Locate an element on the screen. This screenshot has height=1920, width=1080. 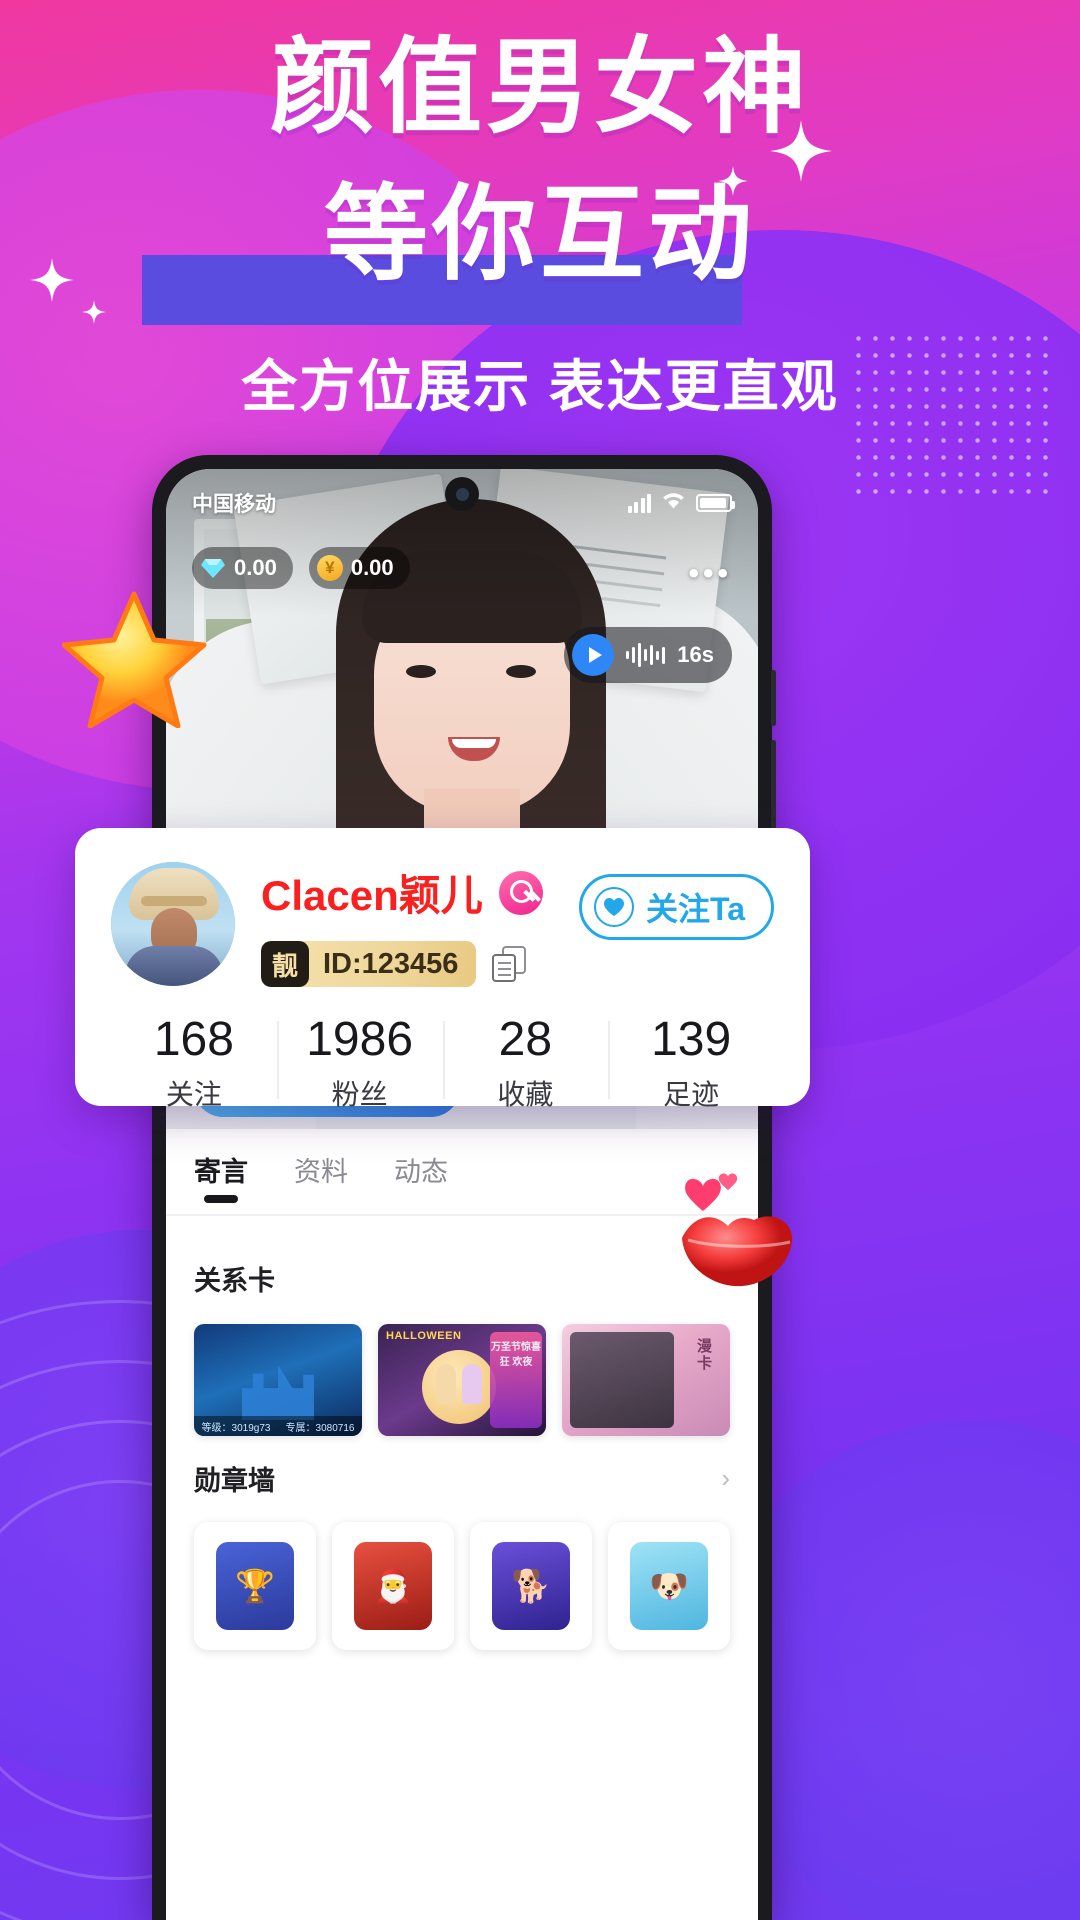
wifi-icon is located at coordinates (673, 503).